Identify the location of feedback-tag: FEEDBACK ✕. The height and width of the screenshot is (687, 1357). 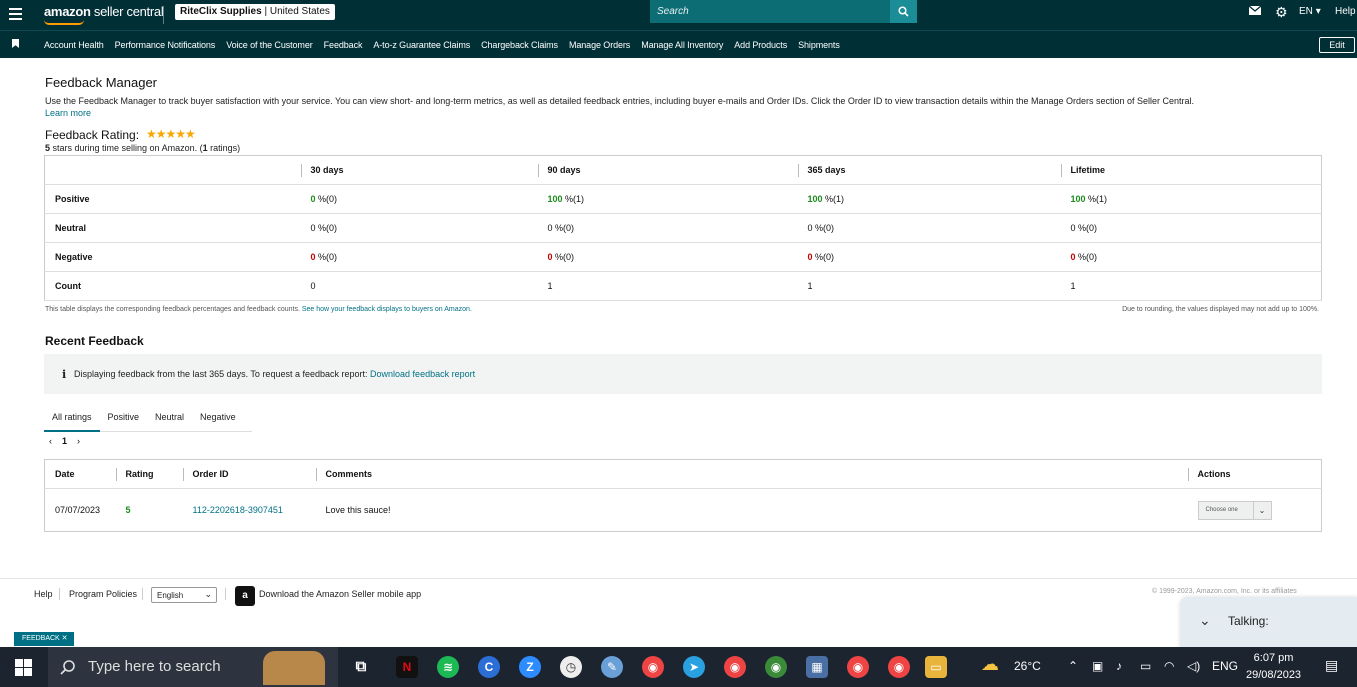
(44, 639).